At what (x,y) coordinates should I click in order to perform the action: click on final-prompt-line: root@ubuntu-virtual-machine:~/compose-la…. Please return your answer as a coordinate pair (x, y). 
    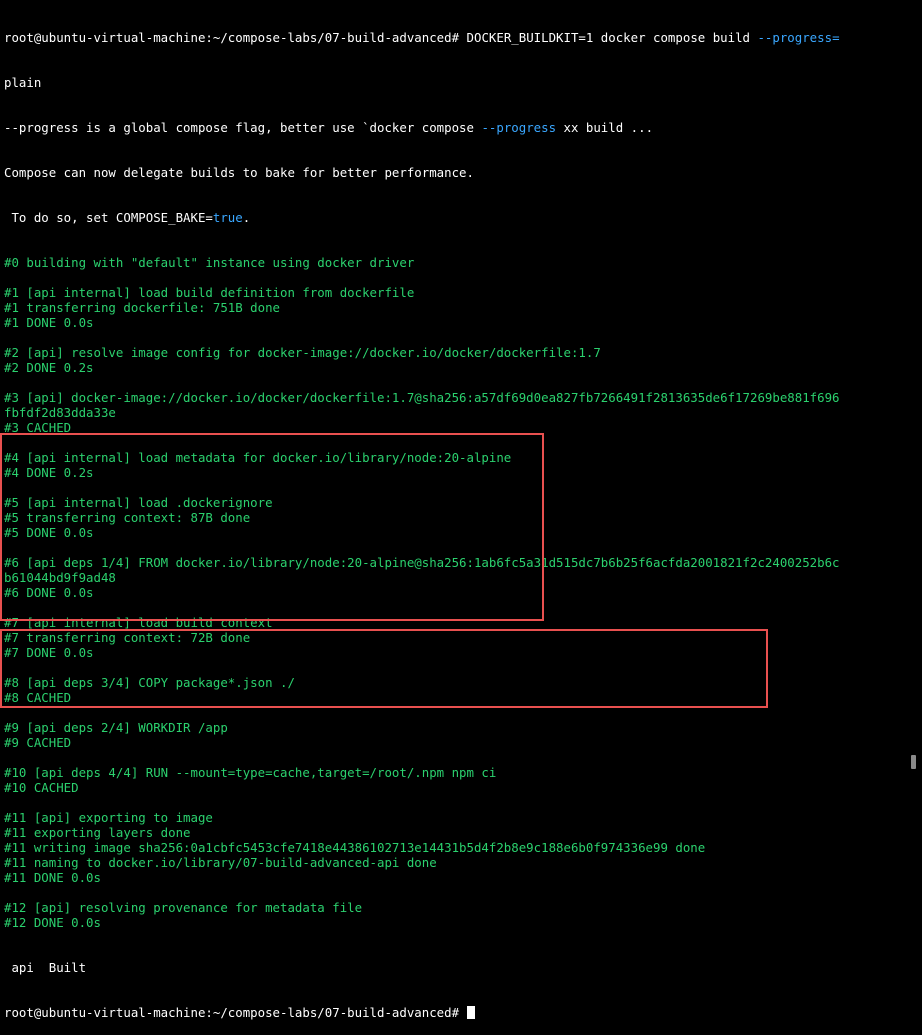
    Looking at the image, I should click on (456, 1012).